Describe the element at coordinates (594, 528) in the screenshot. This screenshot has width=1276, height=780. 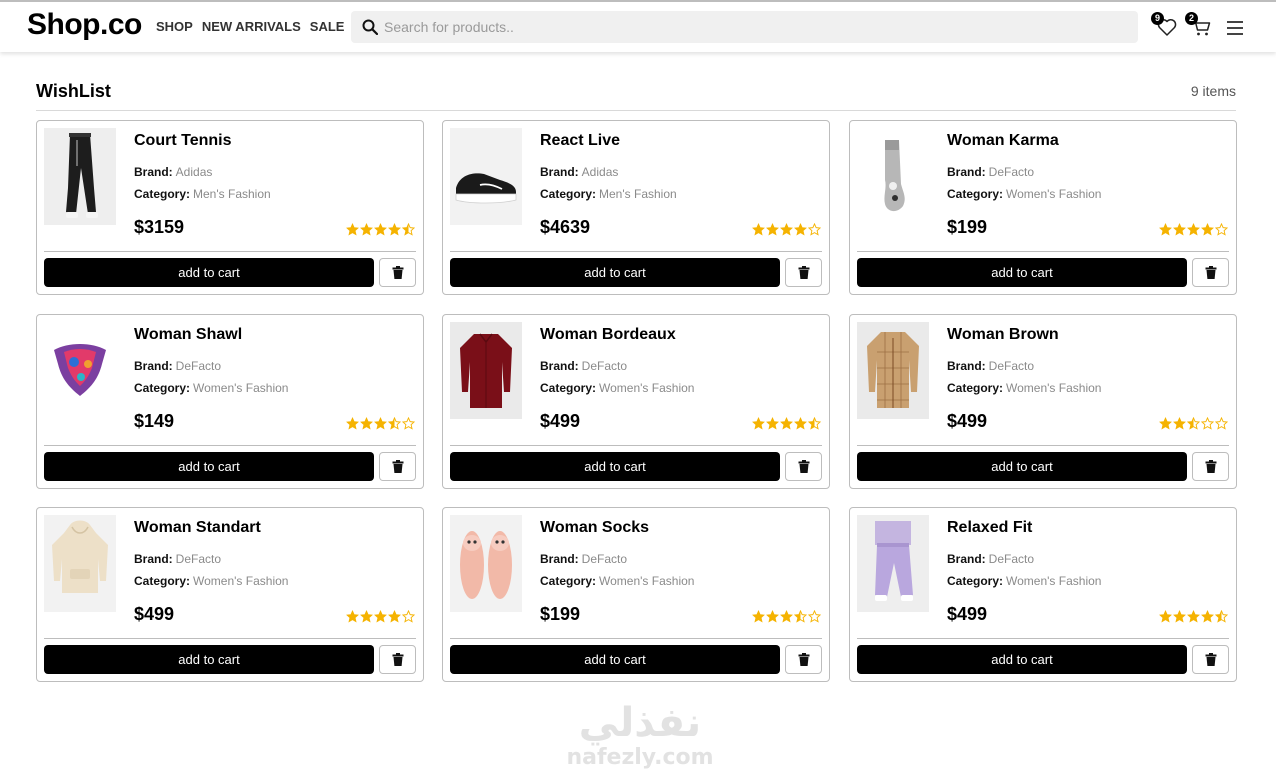
I see `product-name: Woman Socks` at that location.